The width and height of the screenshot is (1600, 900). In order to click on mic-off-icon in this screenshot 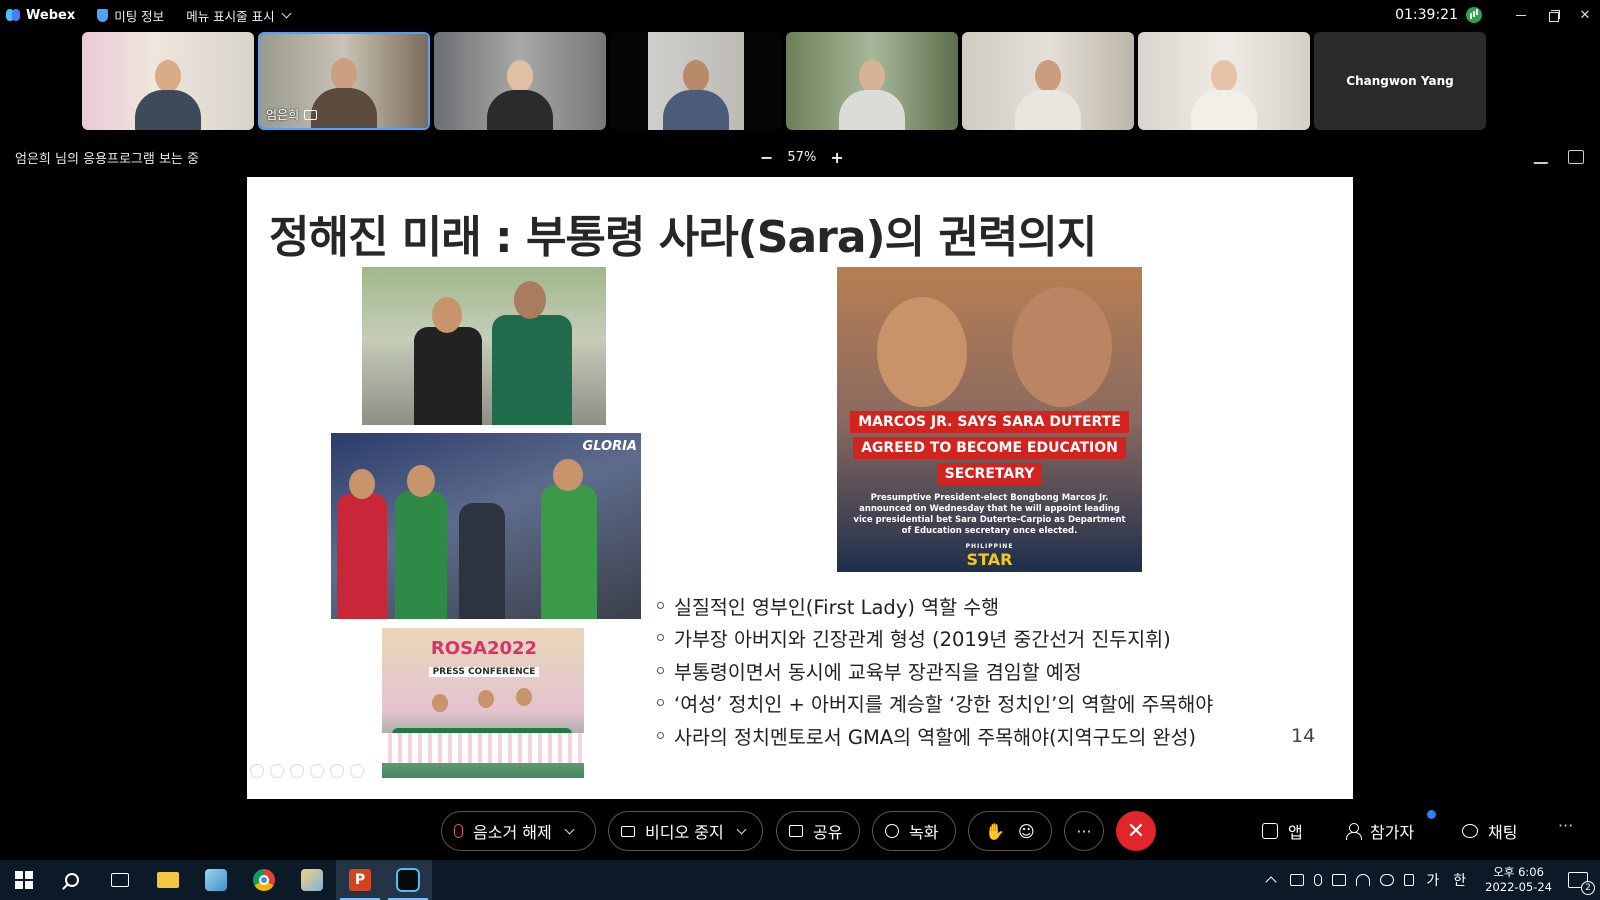, I will do `click(458, 831)`.